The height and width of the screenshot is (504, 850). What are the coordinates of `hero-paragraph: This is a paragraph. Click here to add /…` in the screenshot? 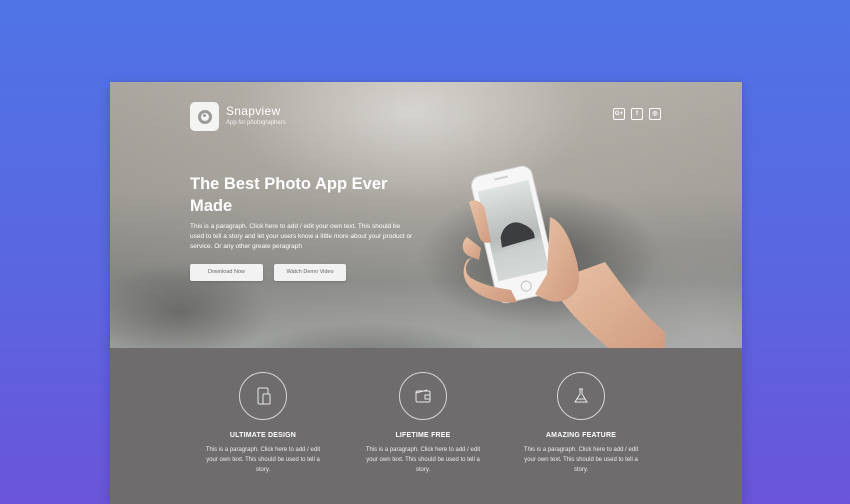 It's located at (301, 236).